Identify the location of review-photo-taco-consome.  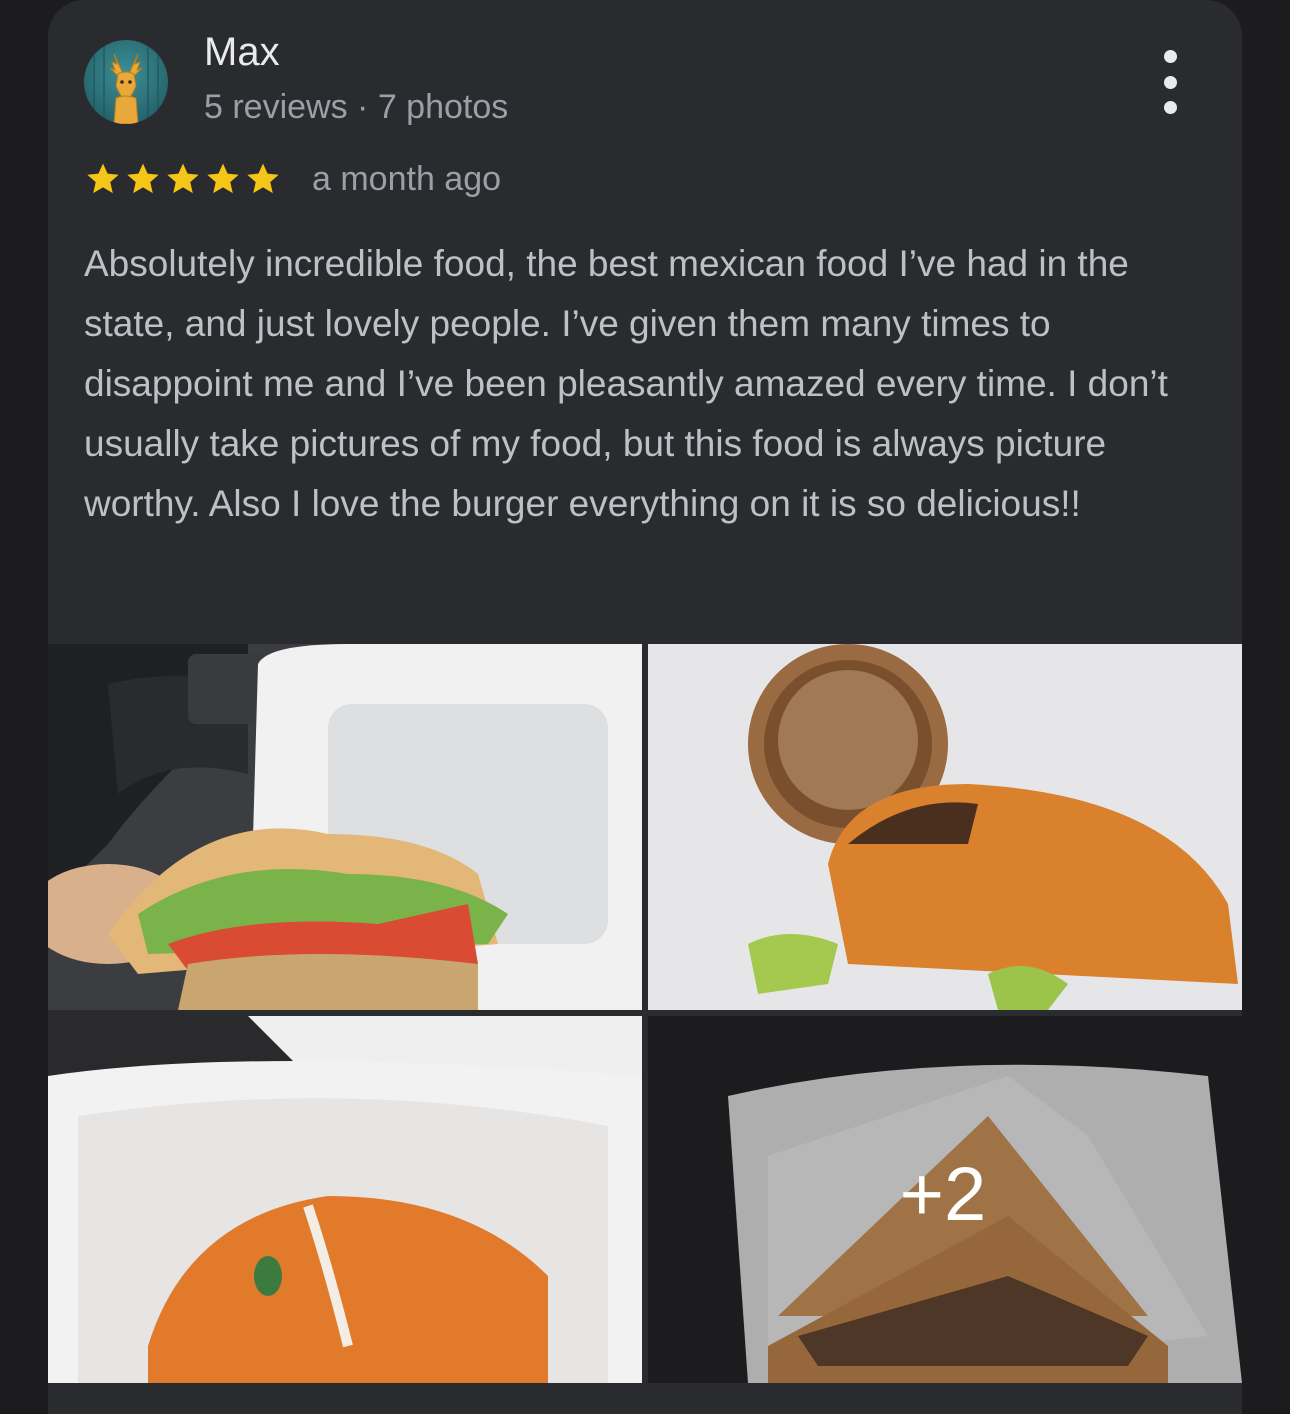
(945, 827).